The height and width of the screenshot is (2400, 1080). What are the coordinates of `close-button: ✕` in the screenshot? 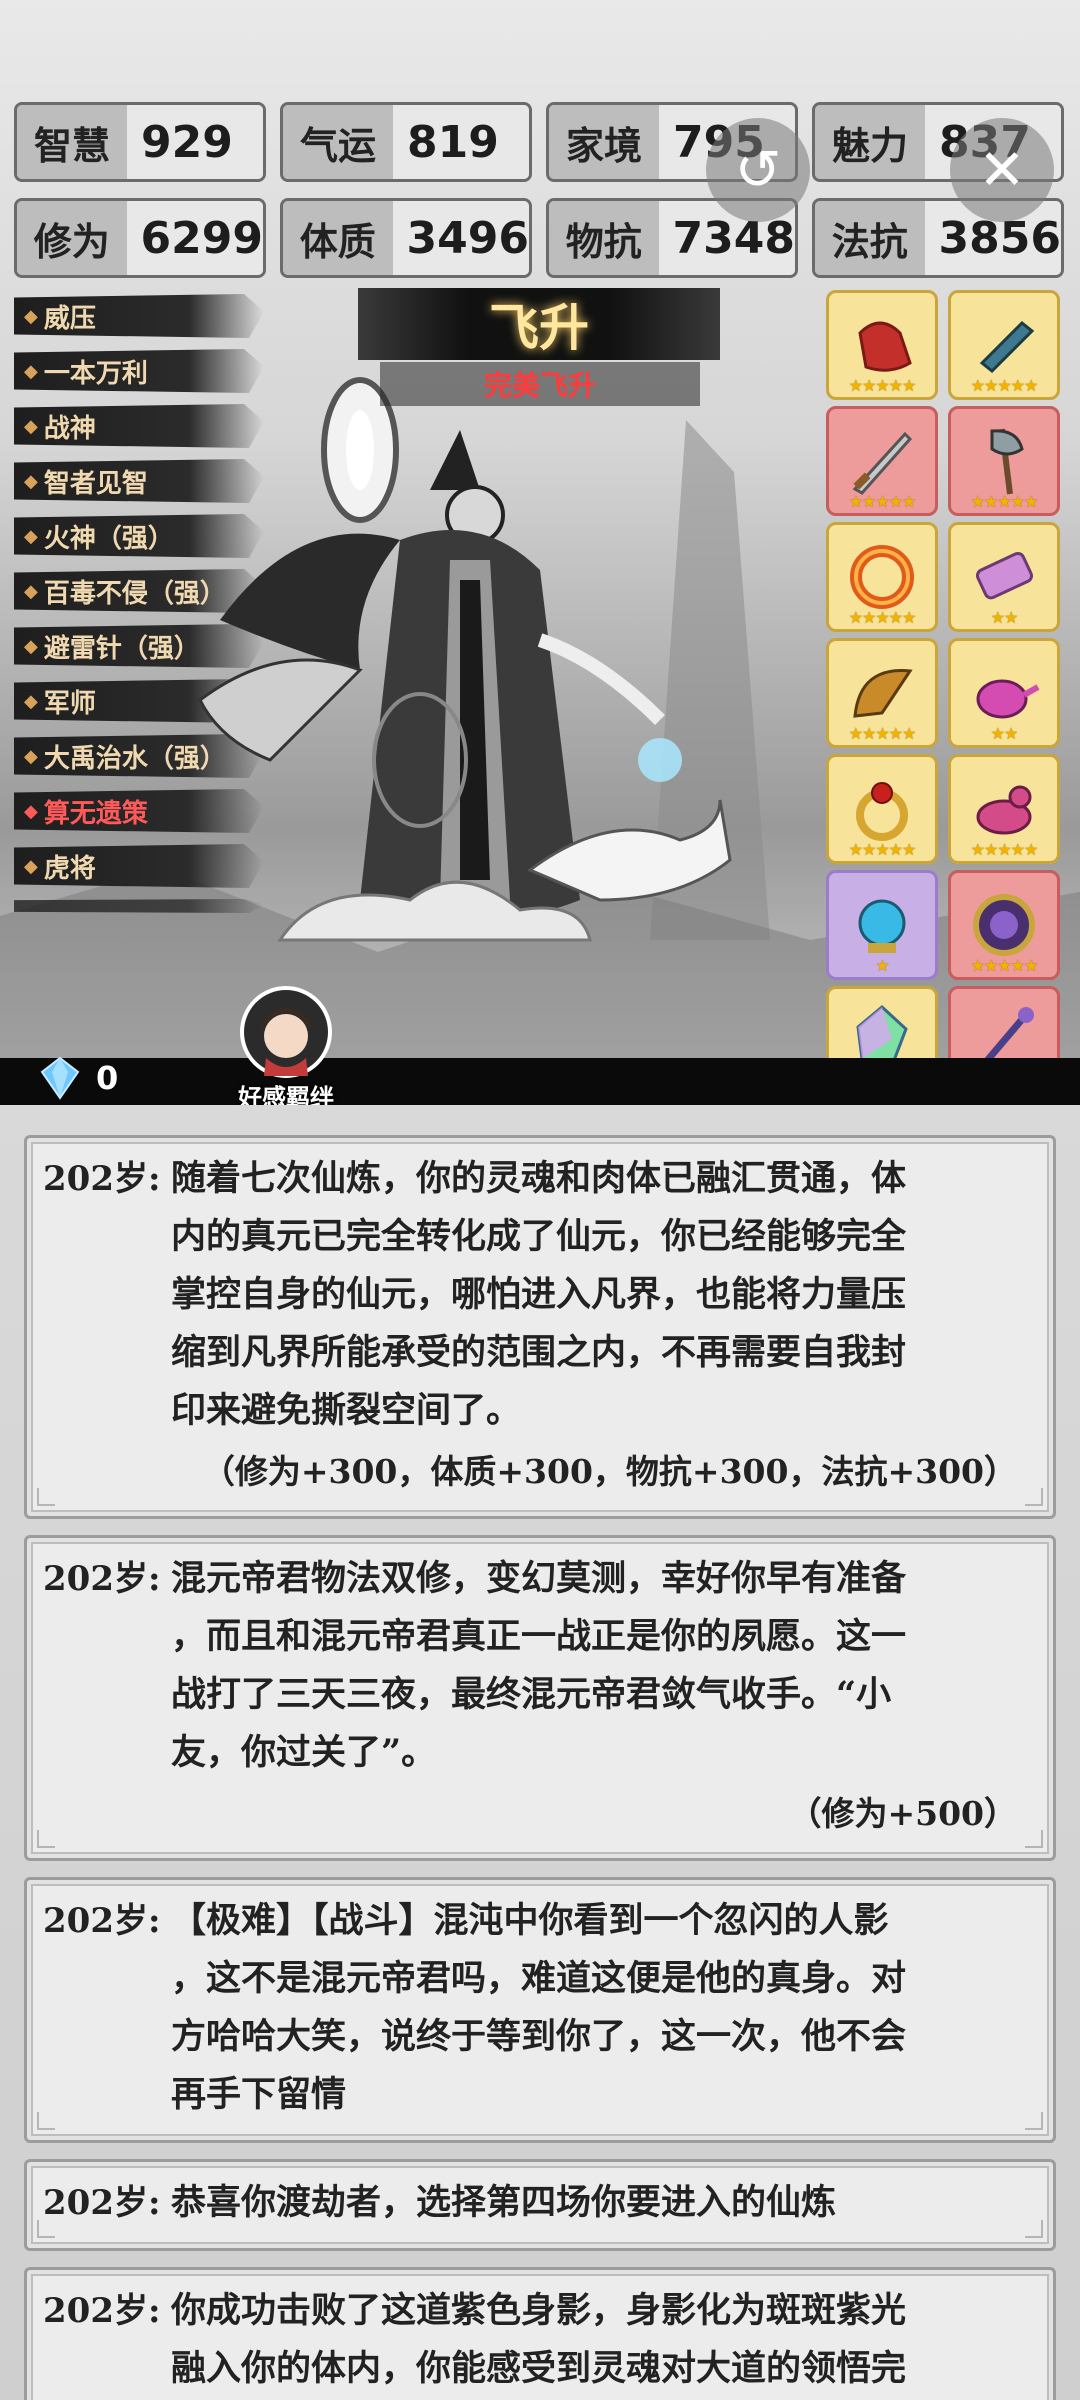 It's located at (1002, 170).